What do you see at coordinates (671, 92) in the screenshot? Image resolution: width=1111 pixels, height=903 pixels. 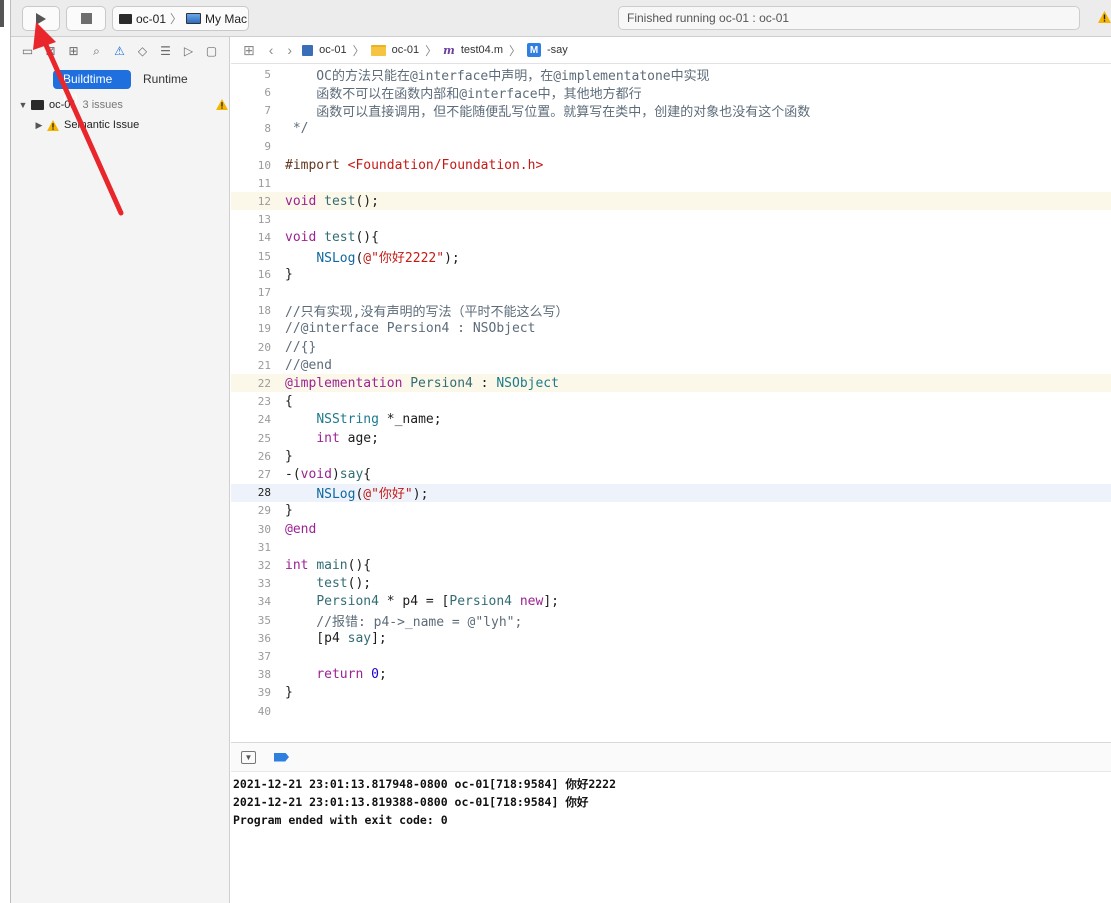 I see `code-line: 6 函数不可以在函数内部和@interface中，其他地方都行` at bounding box center [671, 92].